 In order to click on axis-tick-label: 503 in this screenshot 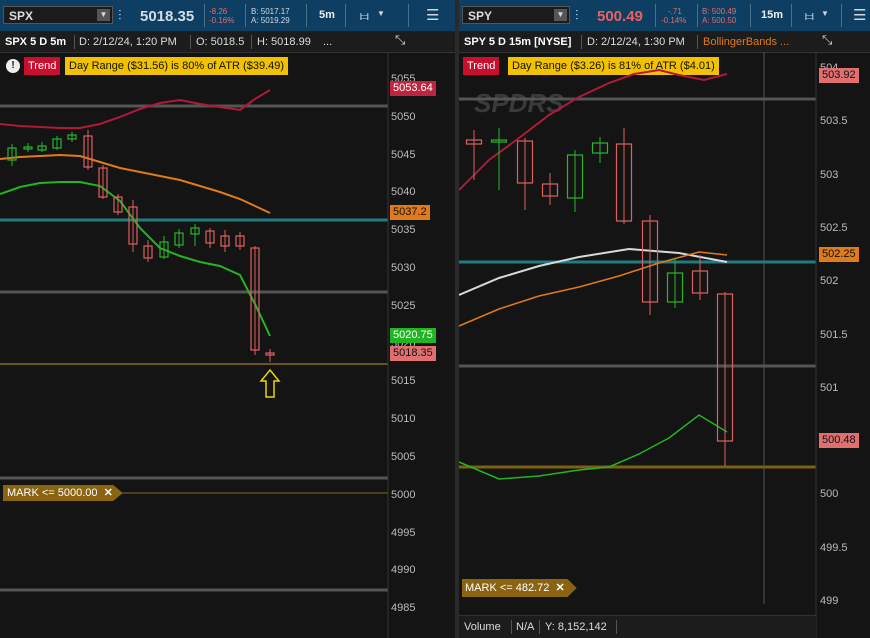, I will do `click(829, 174)`.